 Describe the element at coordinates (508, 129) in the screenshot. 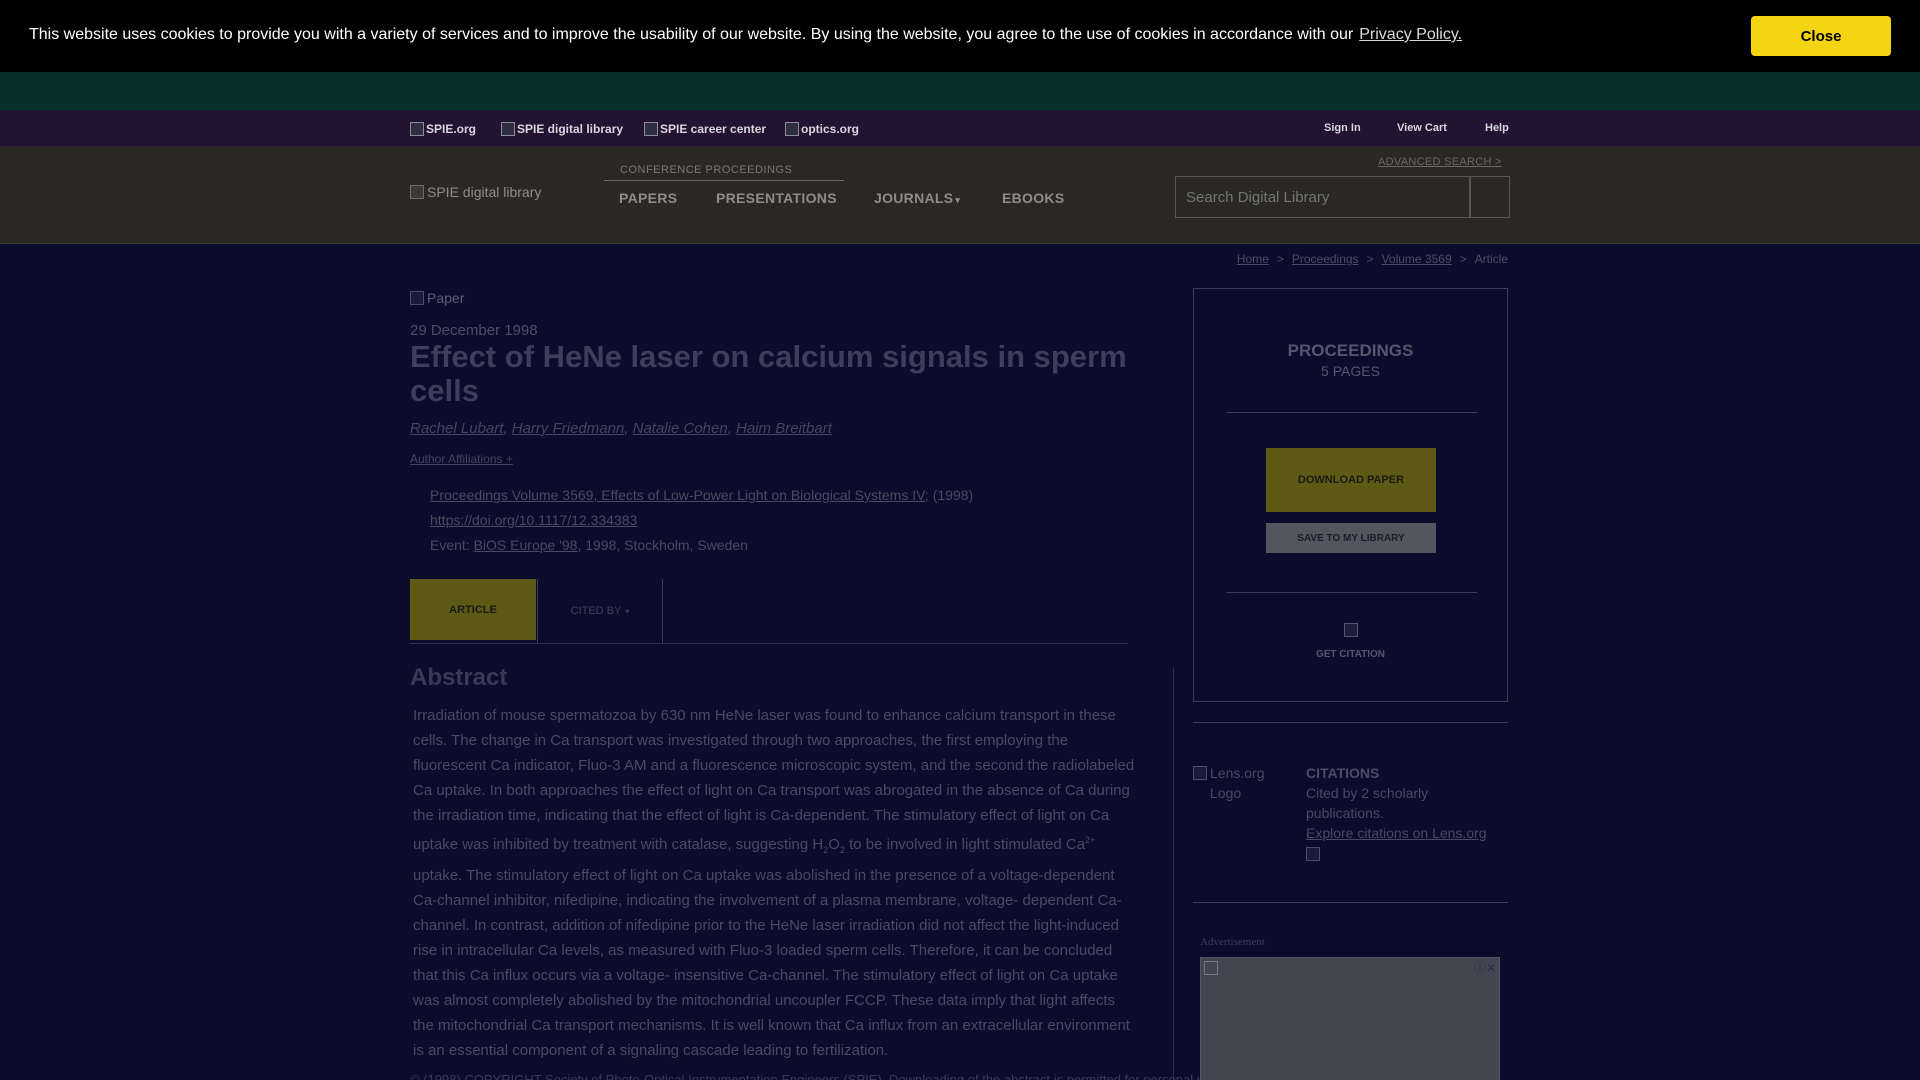

I see `spie-digital-library-logo-icon` at that location.